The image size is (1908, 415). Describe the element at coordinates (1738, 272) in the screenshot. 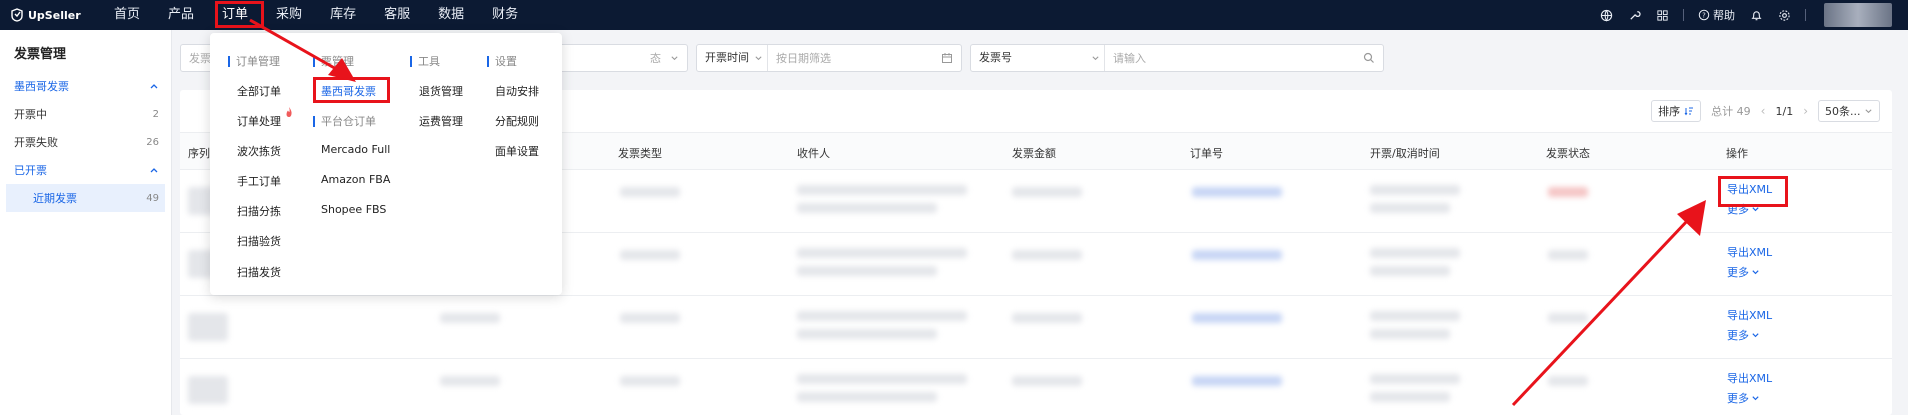

I see `more-label: 更多` at that location.